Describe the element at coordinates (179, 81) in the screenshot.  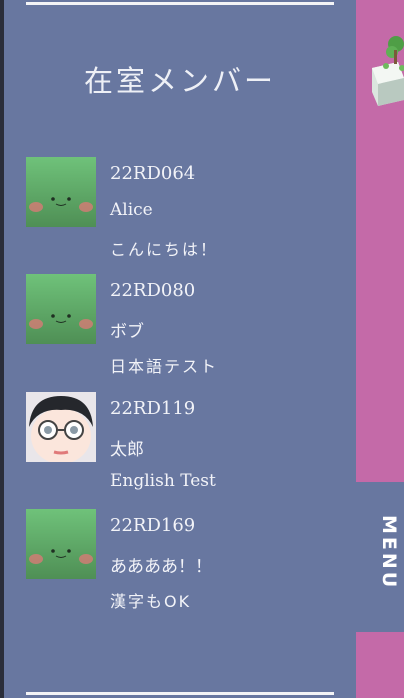
I see `panel-title: 在室メンバー` at that location.